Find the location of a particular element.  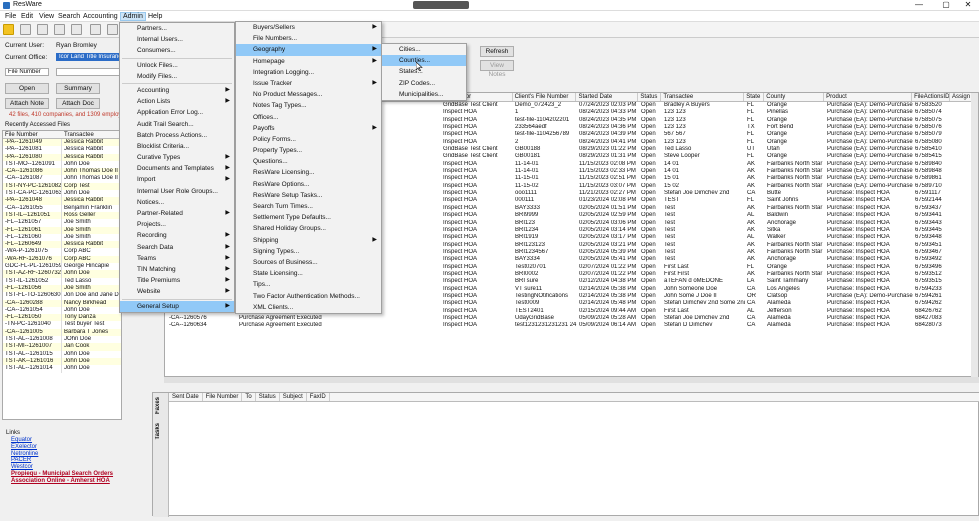

column-header: To is located at coordinates (249, 397).